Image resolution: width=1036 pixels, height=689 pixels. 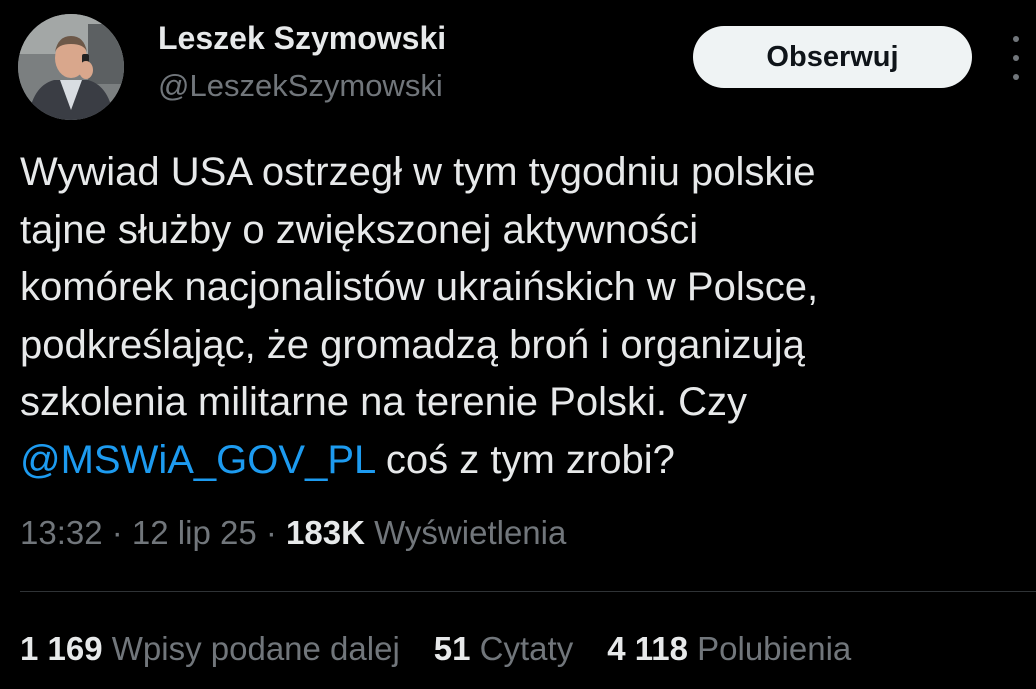 What do you see at coordinates (251, 648) in the screenshot?
I see `reposts-label: Wpisy podane dalej` at bounding box center [251, 648].